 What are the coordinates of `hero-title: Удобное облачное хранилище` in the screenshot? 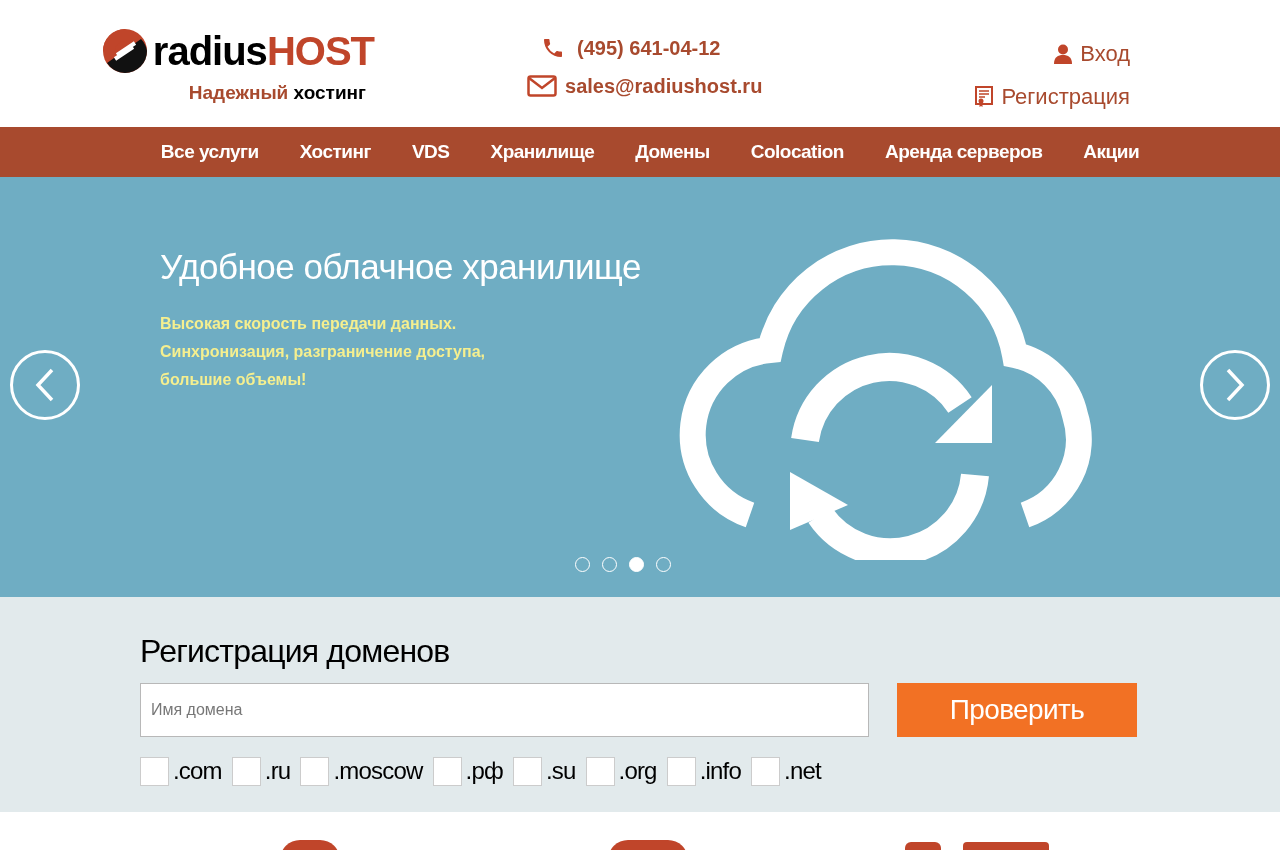 It's located at (401, 267).